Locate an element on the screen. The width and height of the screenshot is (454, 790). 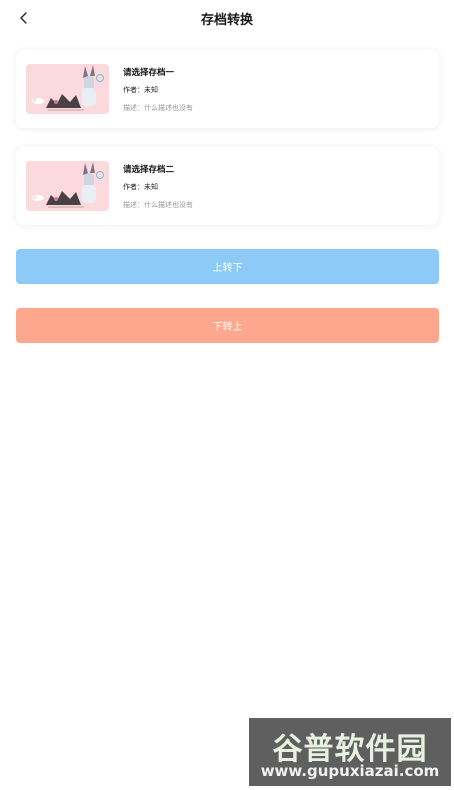
watermark-url: www.gupuxiazai.com is located at coordinates (350, 771).